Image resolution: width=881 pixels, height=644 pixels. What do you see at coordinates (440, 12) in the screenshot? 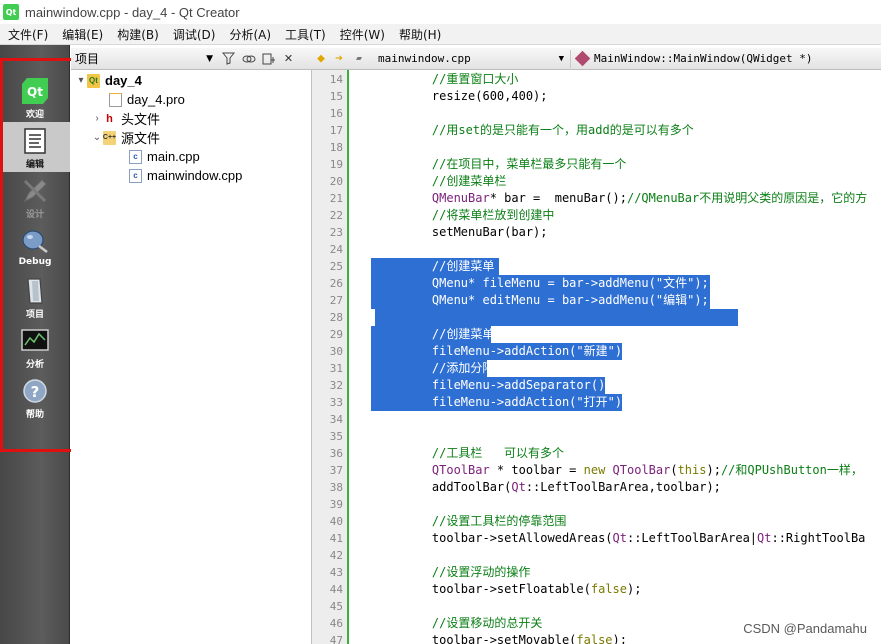
I see `title-bar: Qt mainwindow.cpp - day_4 - Qt Creator` at bounding box center [440, 12].